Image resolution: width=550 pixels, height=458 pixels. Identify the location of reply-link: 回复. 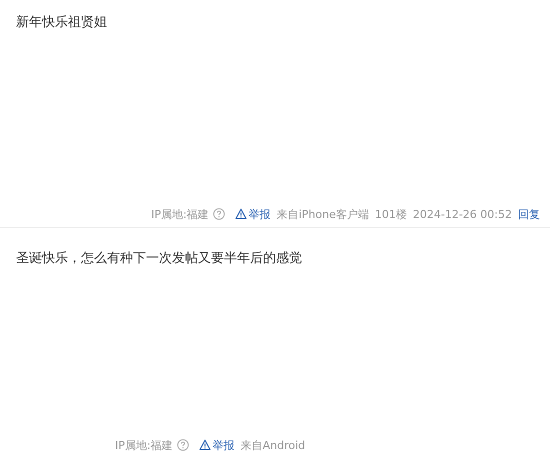
(529, 214).